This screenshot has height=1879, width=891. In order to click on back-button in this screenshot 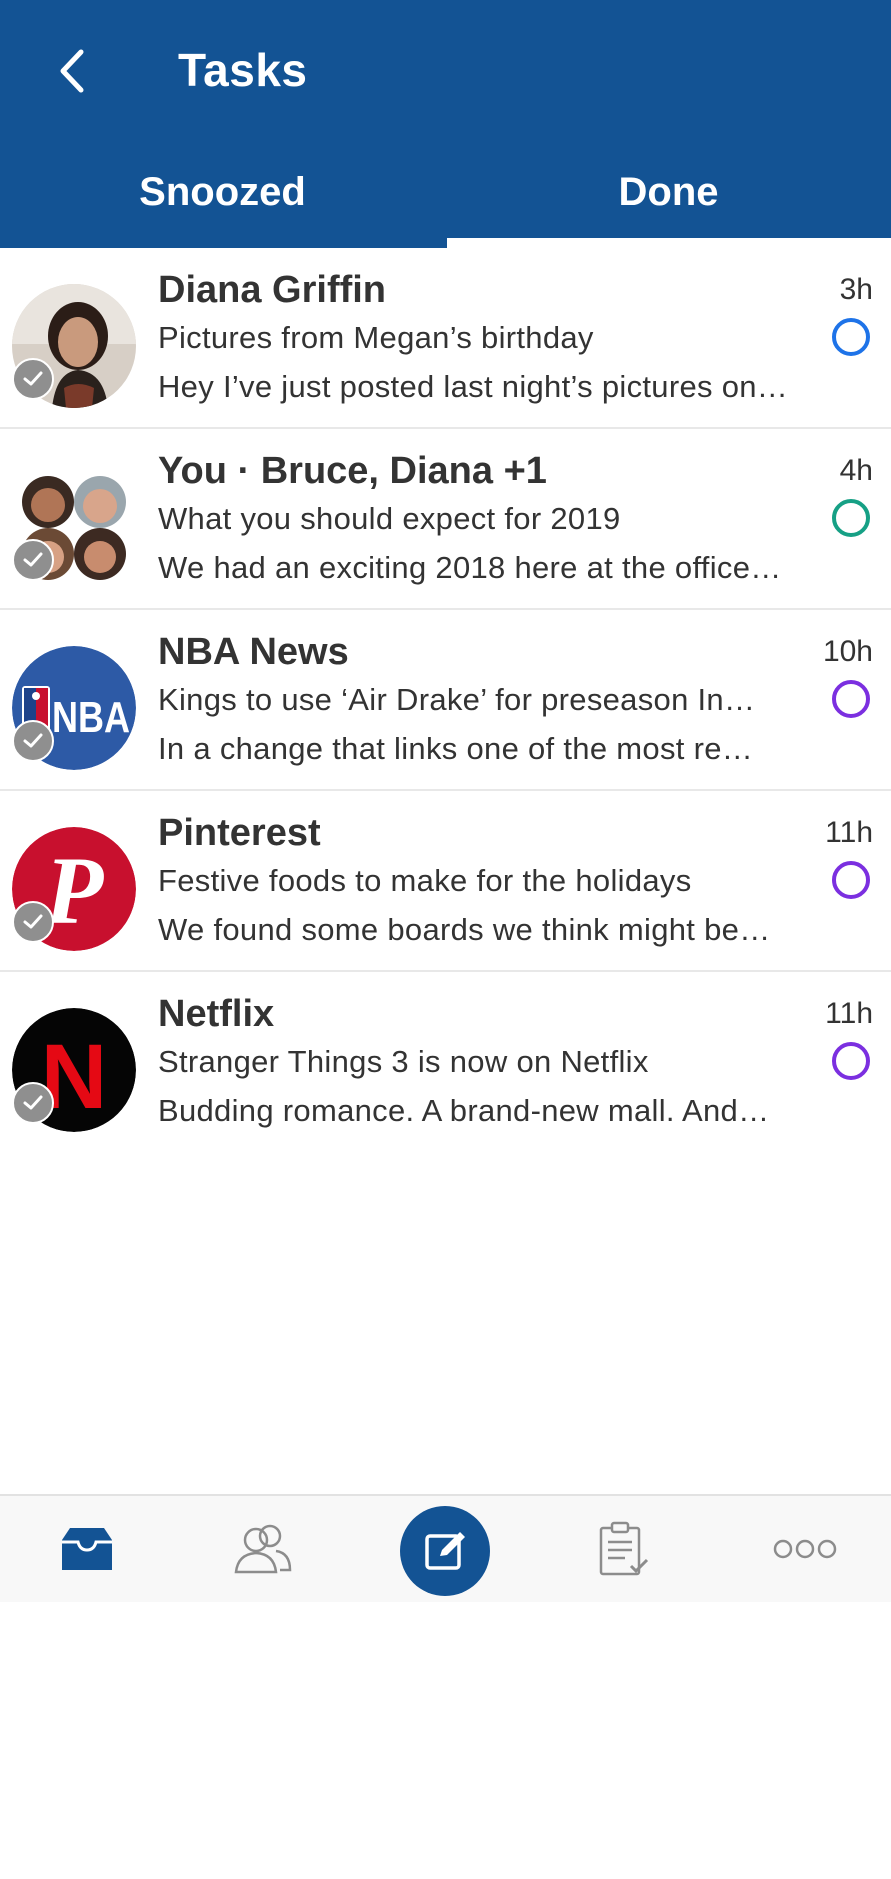, I will do `click(72, 71)`.